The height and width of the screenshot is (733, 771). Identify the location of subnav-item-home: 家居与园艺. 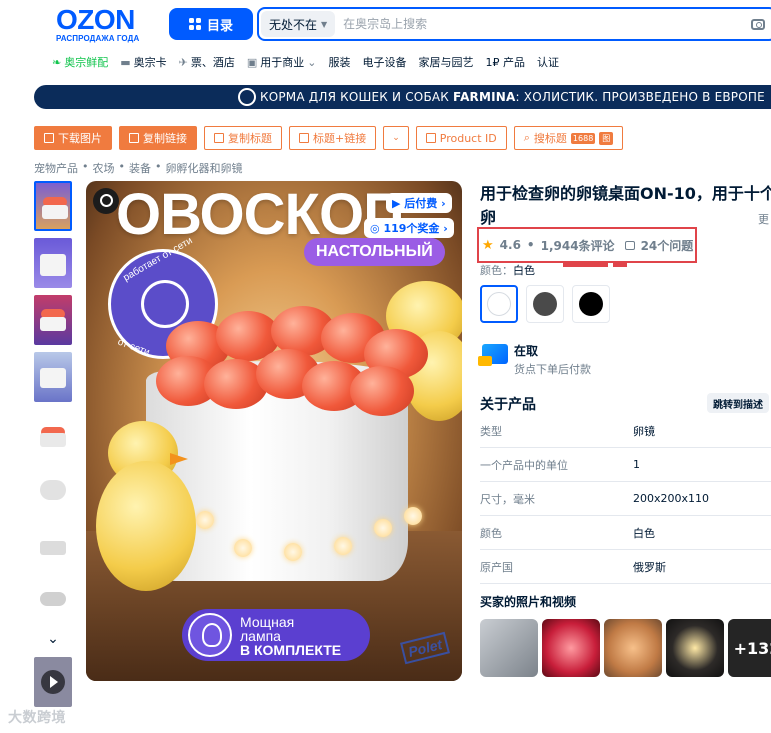
(445, 62).